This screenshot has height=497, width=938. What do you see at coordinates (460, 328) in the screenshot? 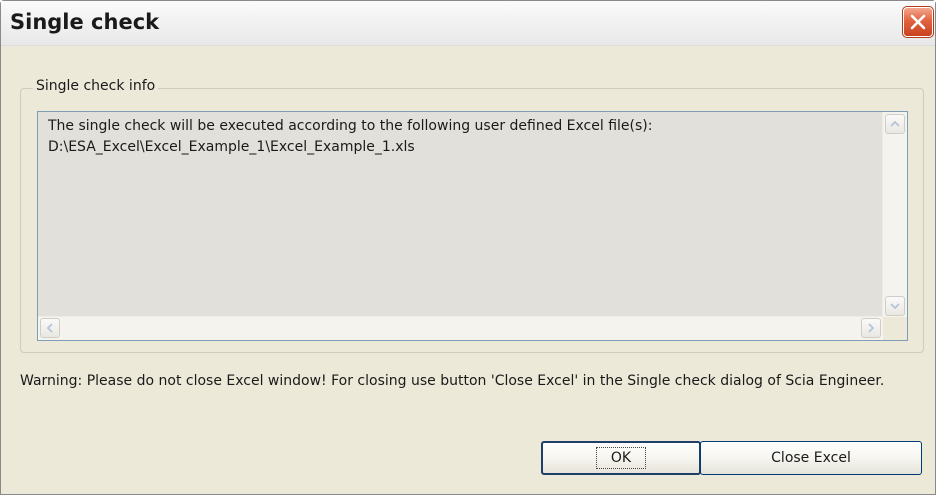
I see `horizontal-scrollbar` at bounding box center [460, 328].